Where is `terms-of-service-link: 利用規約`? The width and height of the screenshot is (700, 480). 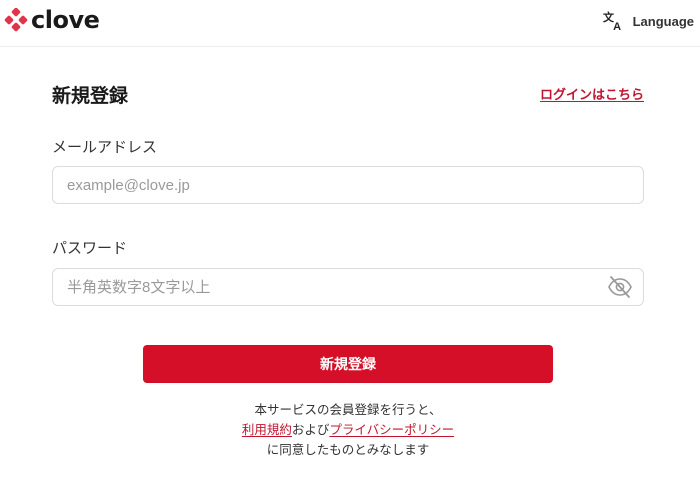
terms-of-service-link: 利用規約 is located at coordinates (267, 429).